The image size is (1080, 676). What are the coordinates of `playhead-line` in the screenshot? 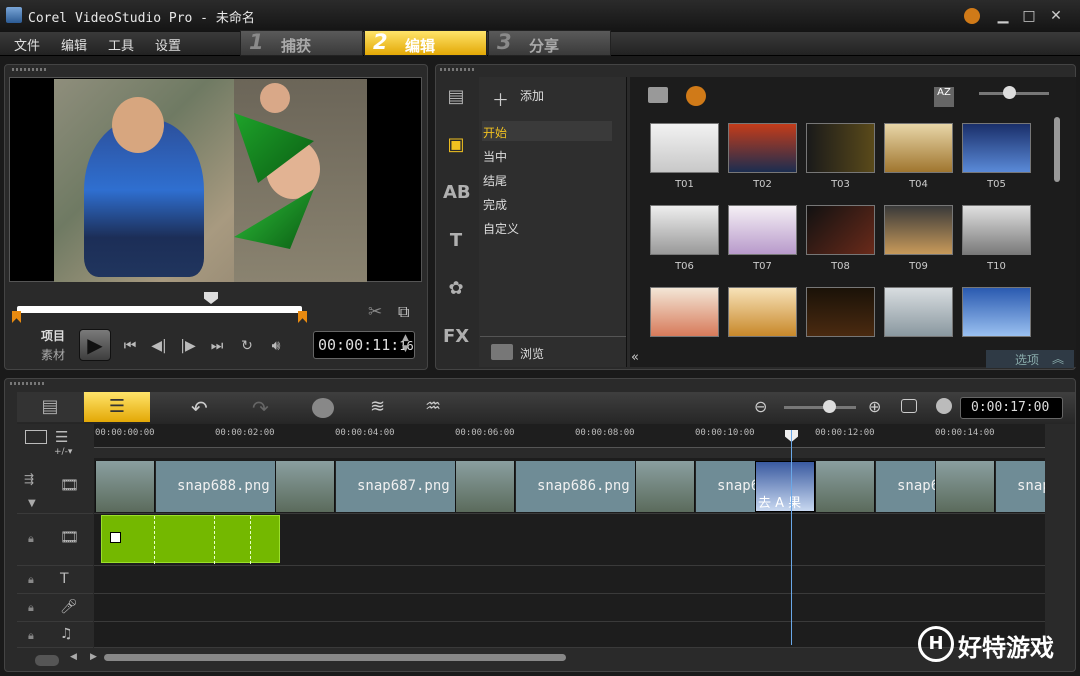 It's located at (791, 537).